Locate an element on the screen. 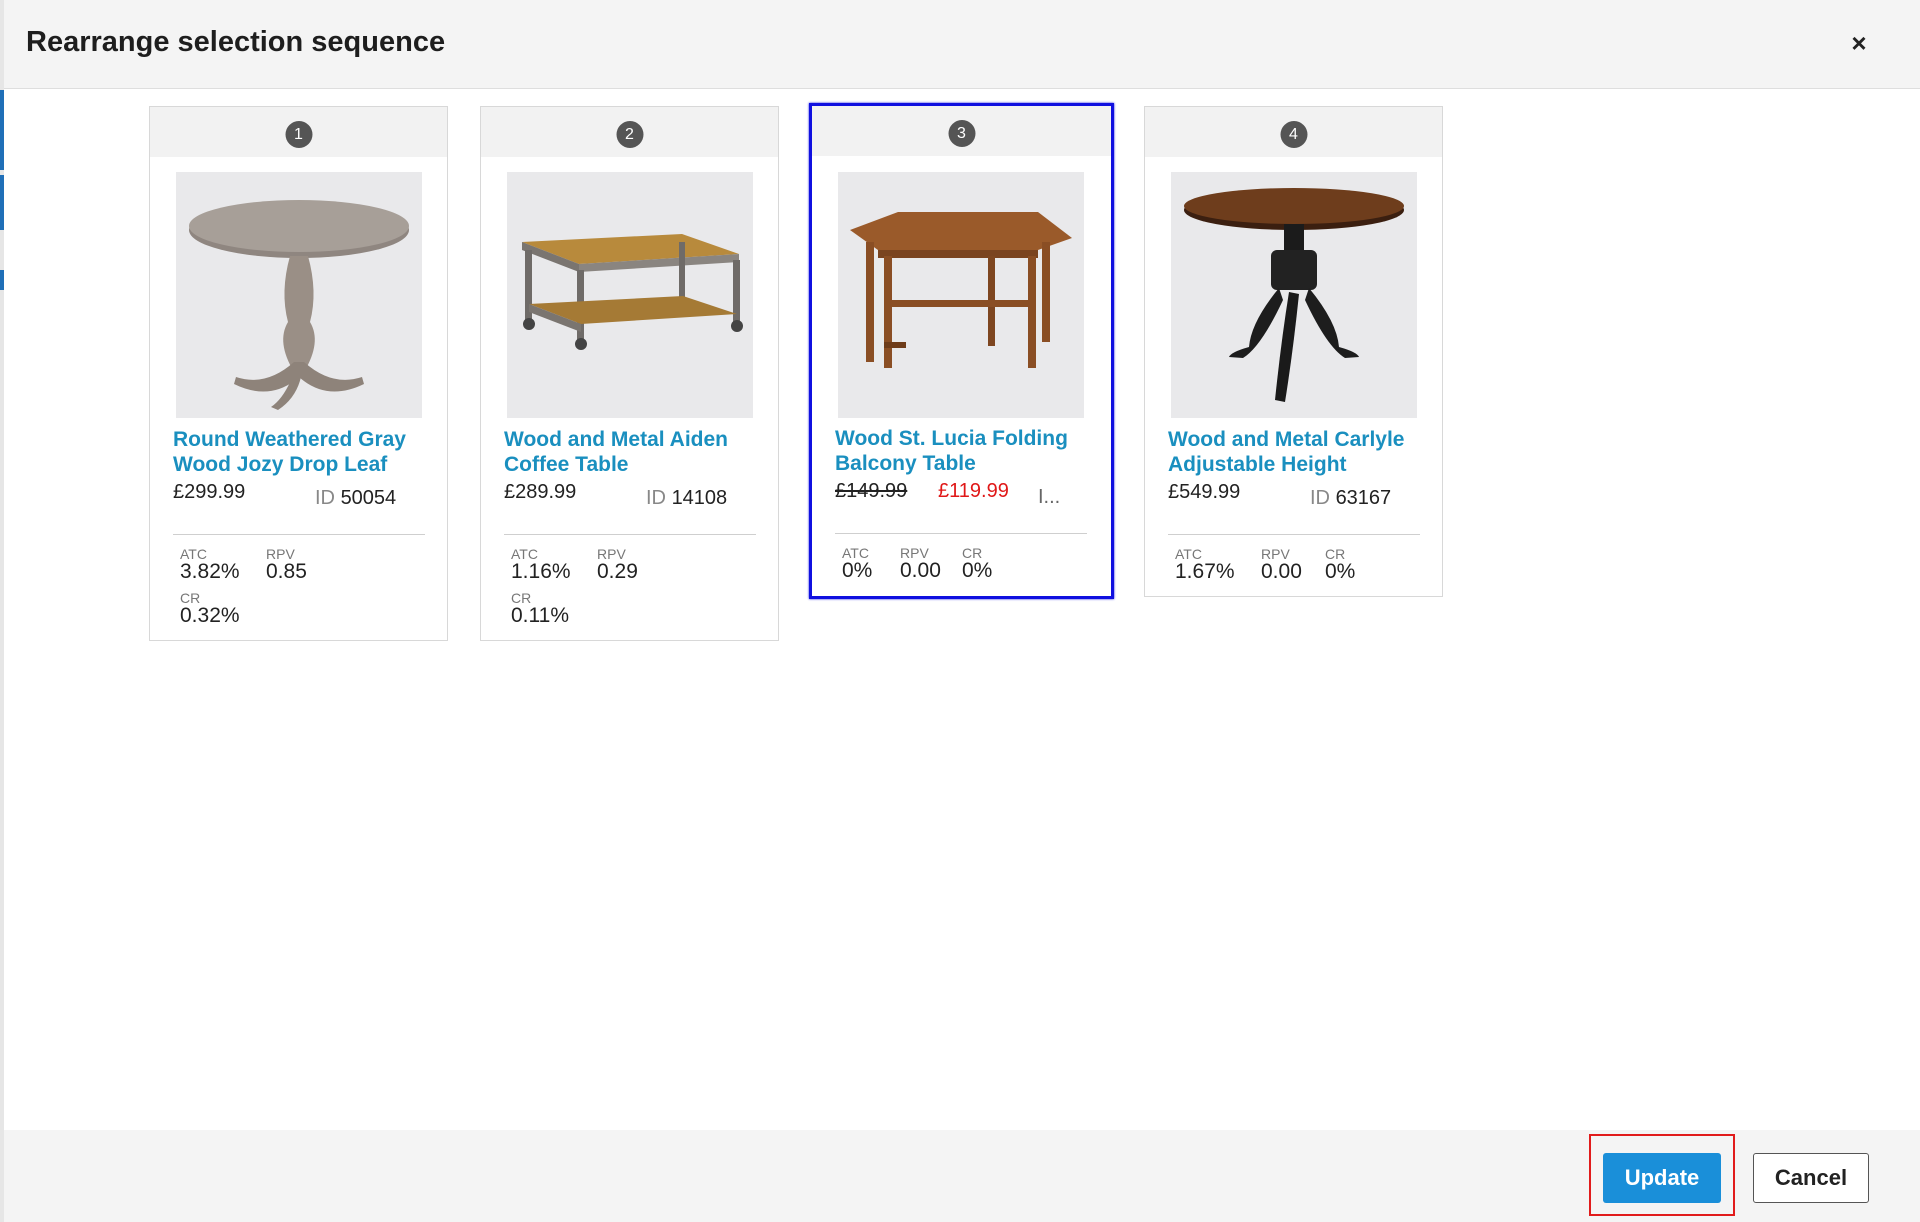 The image size is (1920, 1222). product-name-link: Wood St. Lucia Folding Balcony Table is located at coordinates (965, 451).